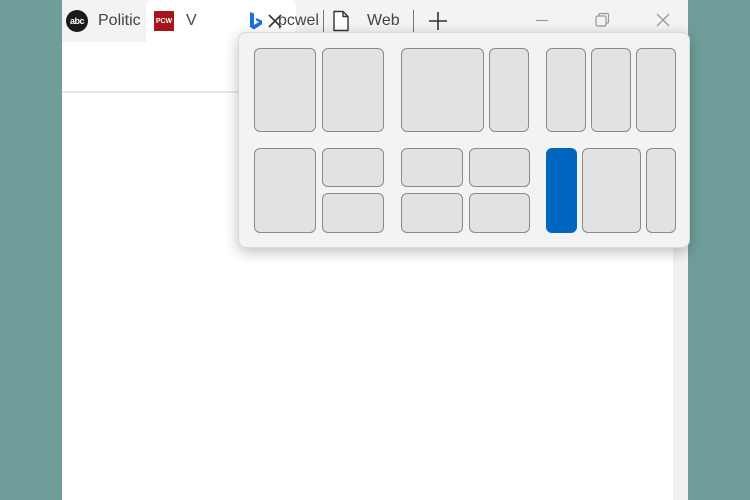  I want to click on abc-news-icon: abc, so click(77, 21).